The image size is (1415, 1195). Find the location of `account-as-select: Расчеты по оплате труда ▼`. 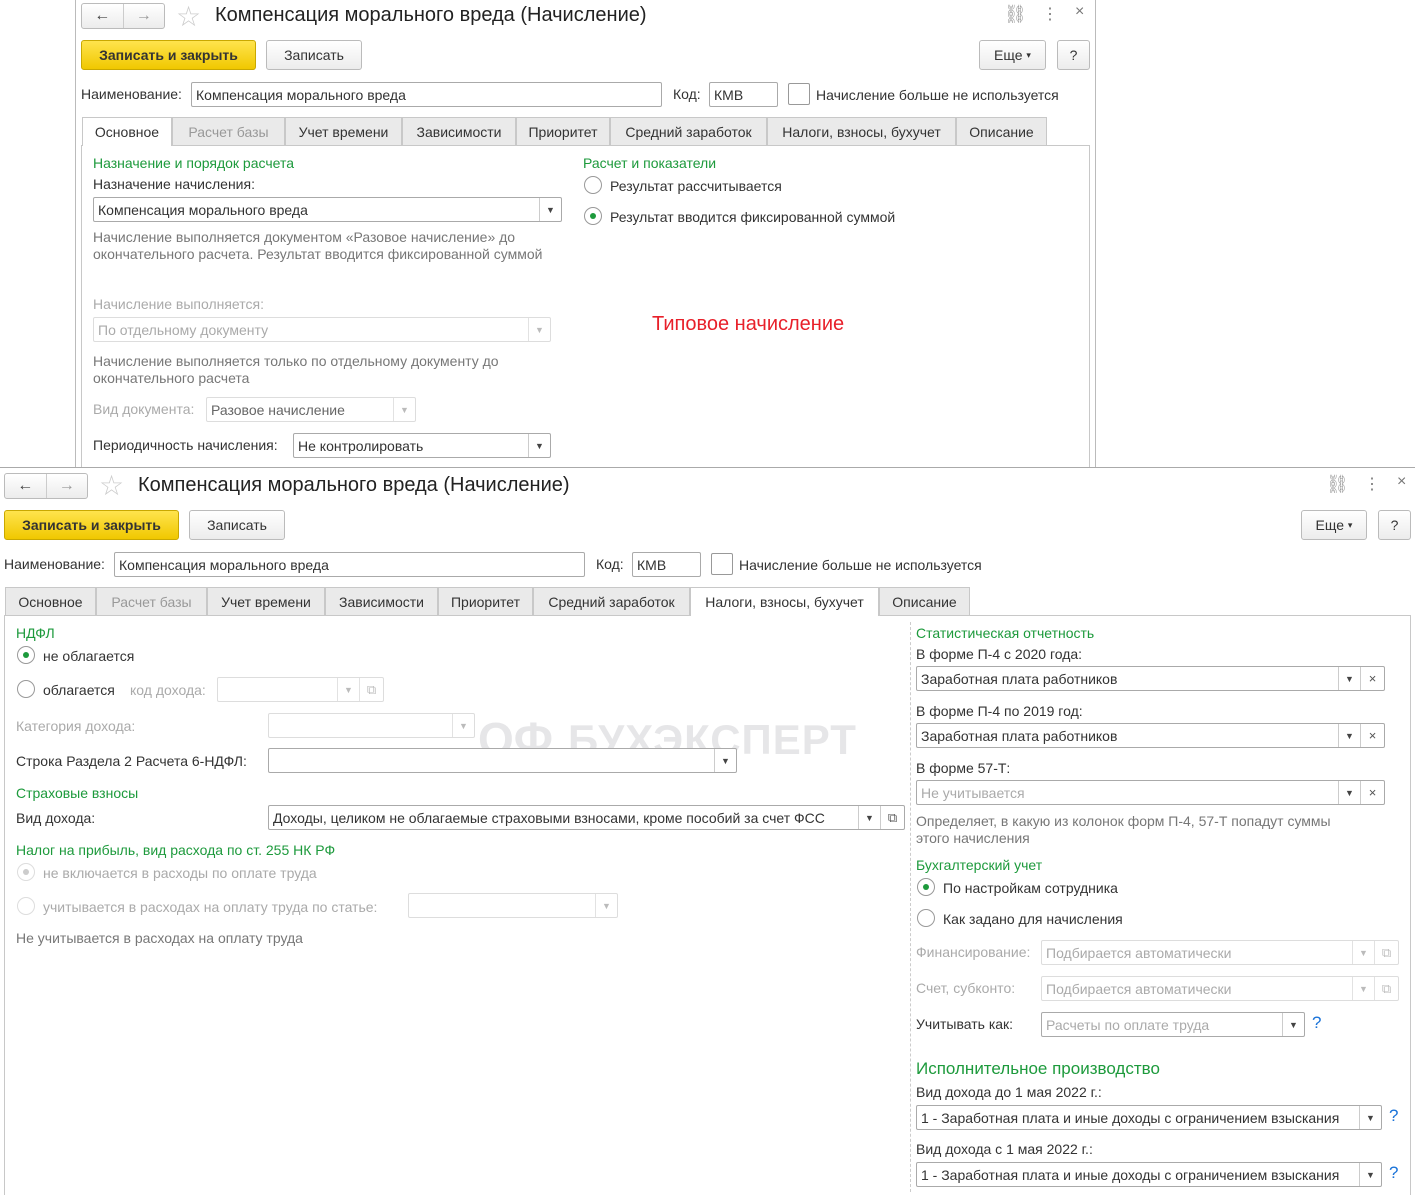

account-as-select: Расчеты по оплате труда ▼ is located at coordinates (1173, 1024).